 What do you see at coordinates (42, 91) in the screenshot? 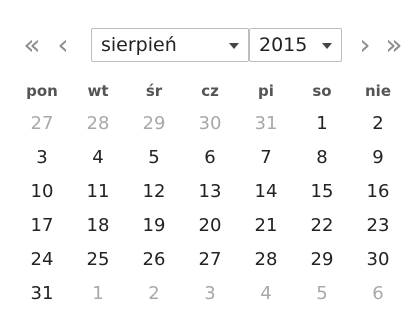
I see `weekday-header: pon` at bounding box center [42, 91].